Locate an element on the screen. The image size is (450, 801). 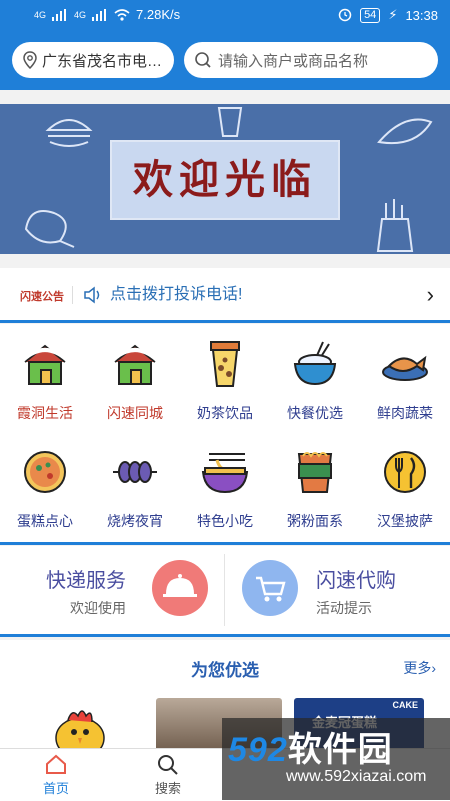
category-item: 快餐优选 is located at coordinates (315, 380).